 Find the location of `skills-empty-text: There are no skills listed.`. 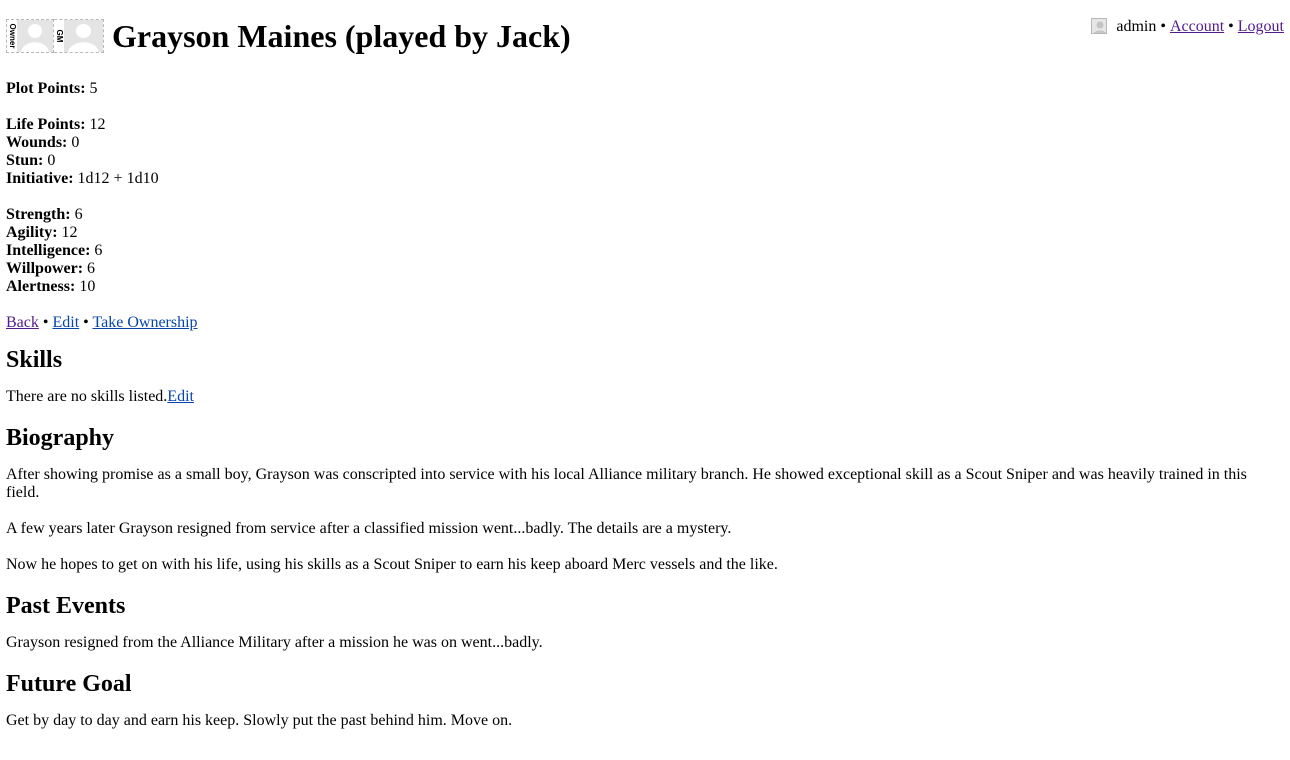

skills-empty-text: There are no skills listed. is located at coordinates (87, 396).